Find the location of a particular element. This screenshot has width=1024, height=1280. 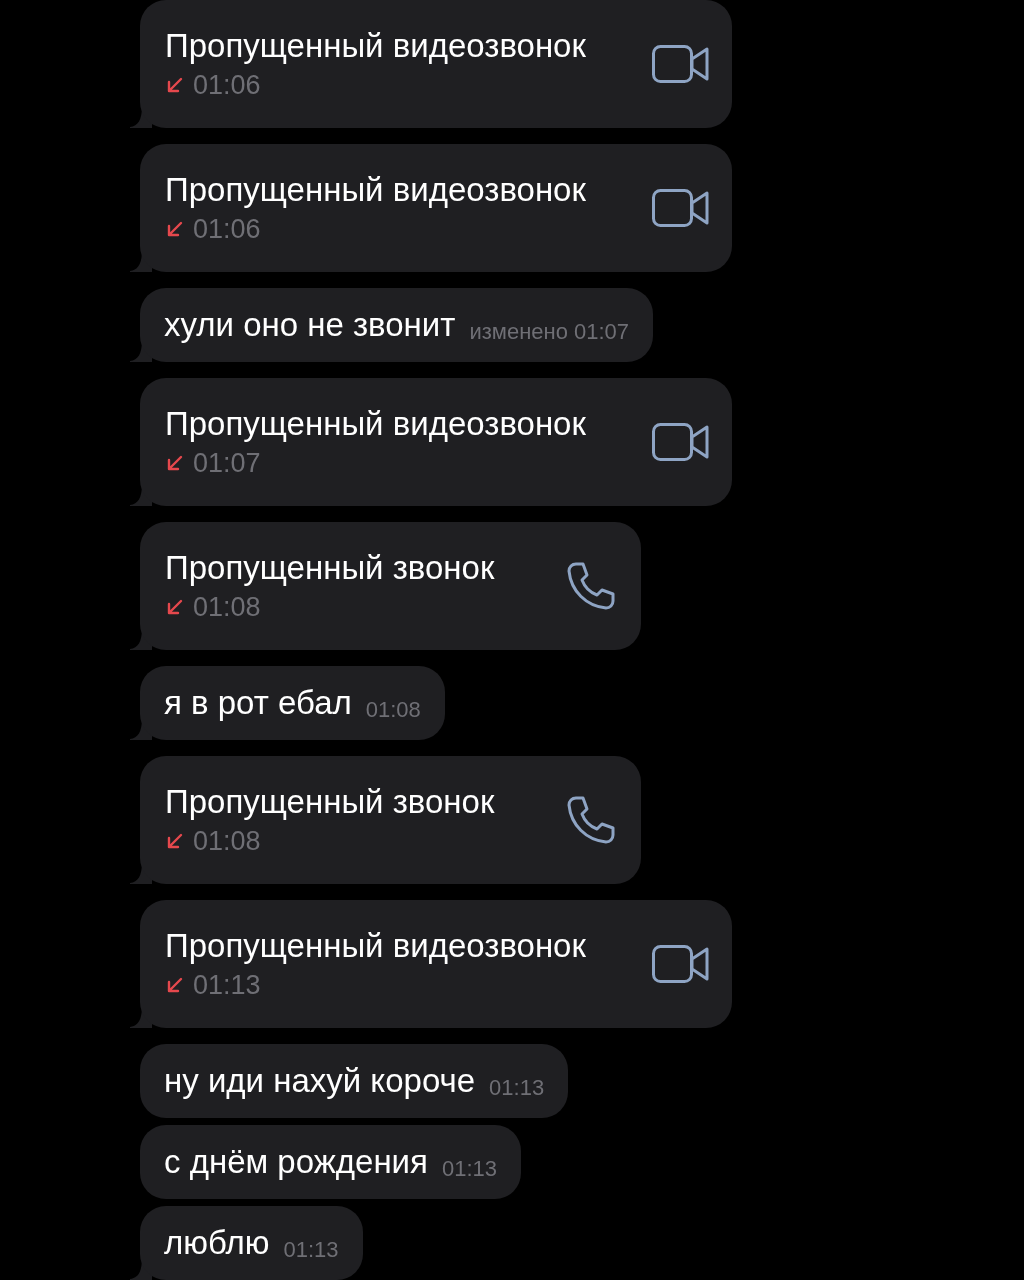

call-time: 01:13 is located at coordinates (227, 985).